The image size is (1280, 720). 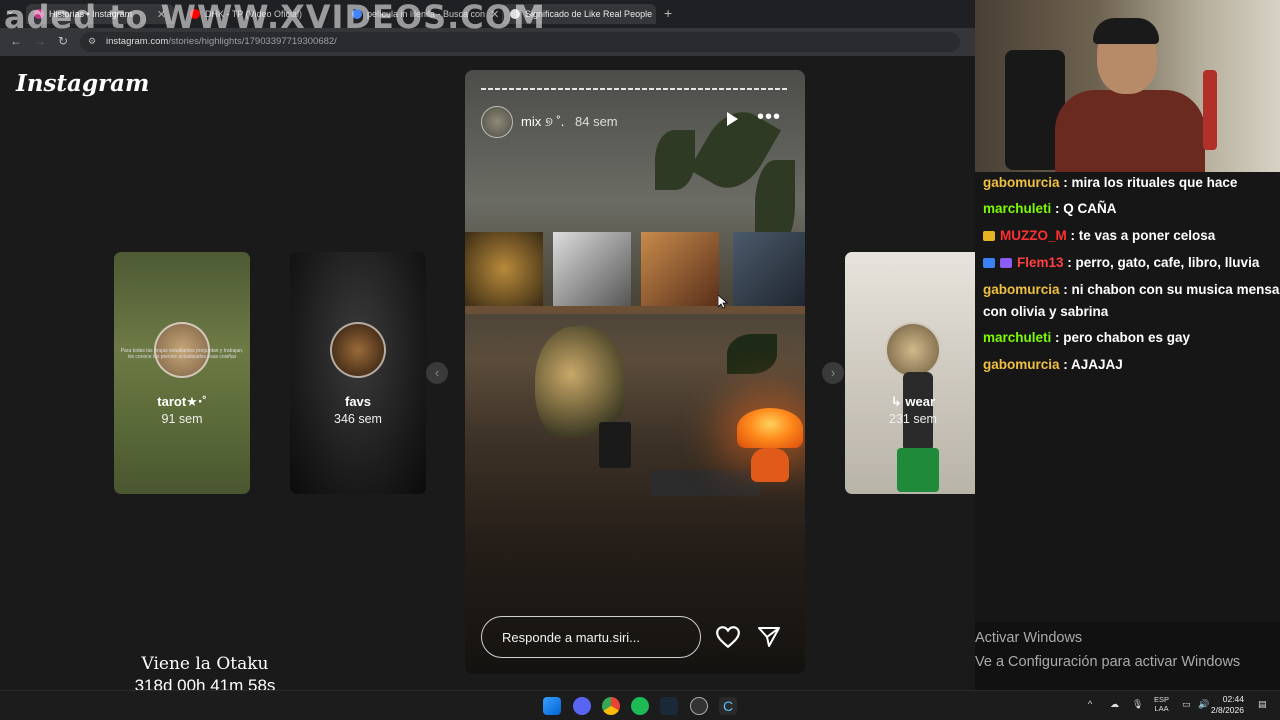 What do you see at coordinates (1040, 262) in the screenshot?
I see `chat-username: Flem13` at bounding box center [1040, 262].